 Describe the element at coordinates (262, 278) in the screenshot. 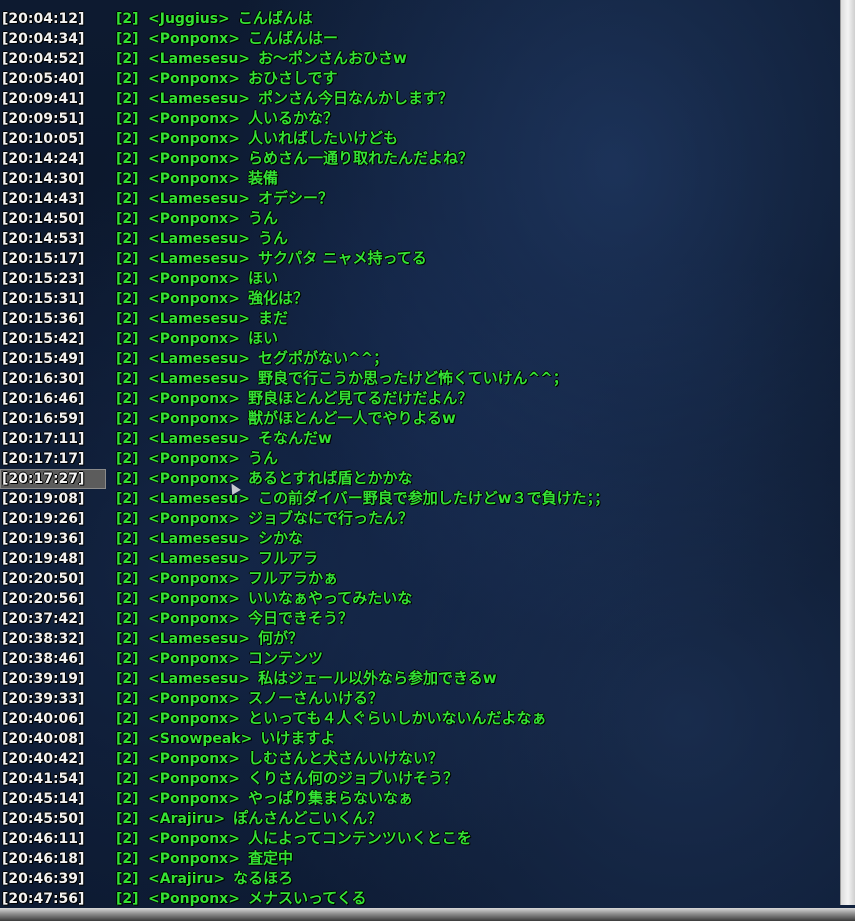

I see `chat-message: ほい` at that location.